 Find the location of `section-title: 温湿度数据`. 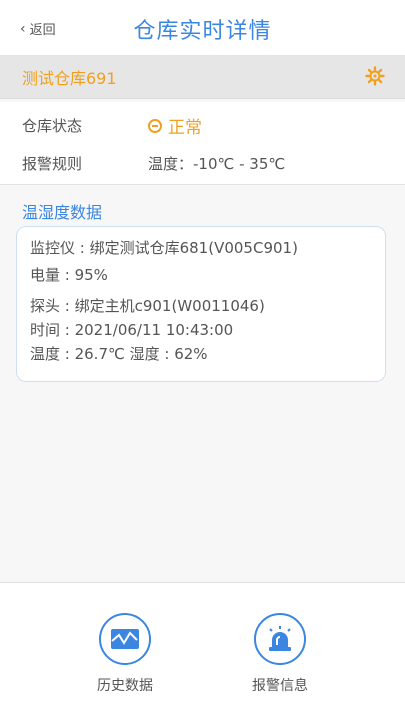

section-title: 温湿度数据 is located at coordinates (62, 212).